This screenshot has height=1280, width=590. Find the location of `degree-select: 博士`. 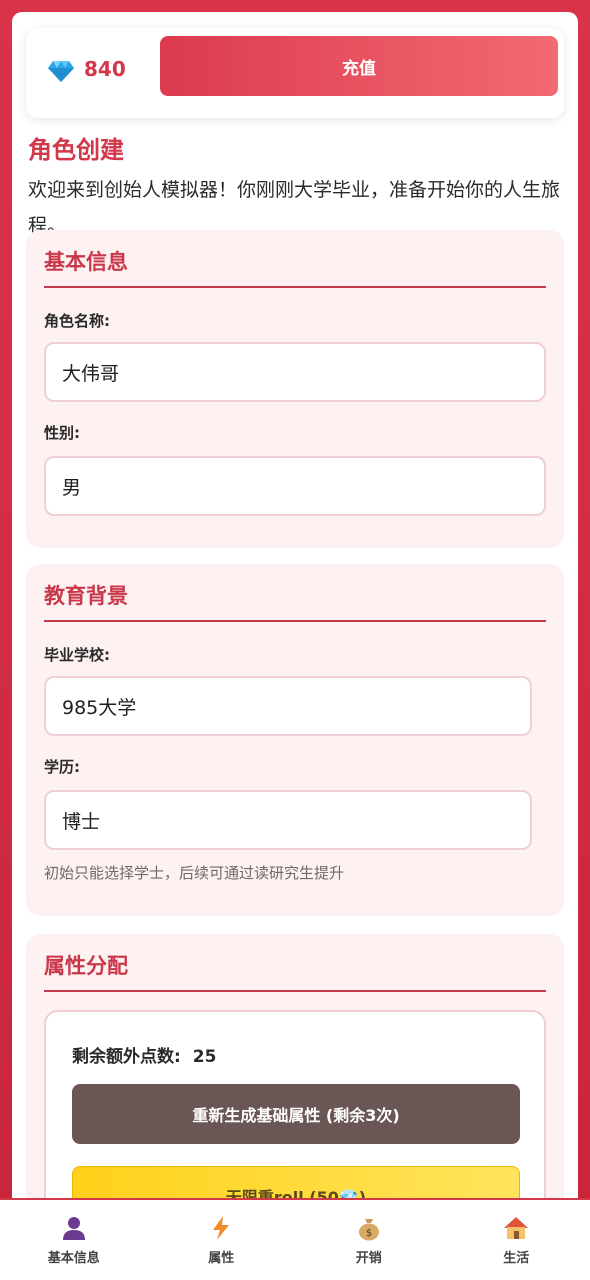

degree-select: 博士 is located at coordinates (288, 820).